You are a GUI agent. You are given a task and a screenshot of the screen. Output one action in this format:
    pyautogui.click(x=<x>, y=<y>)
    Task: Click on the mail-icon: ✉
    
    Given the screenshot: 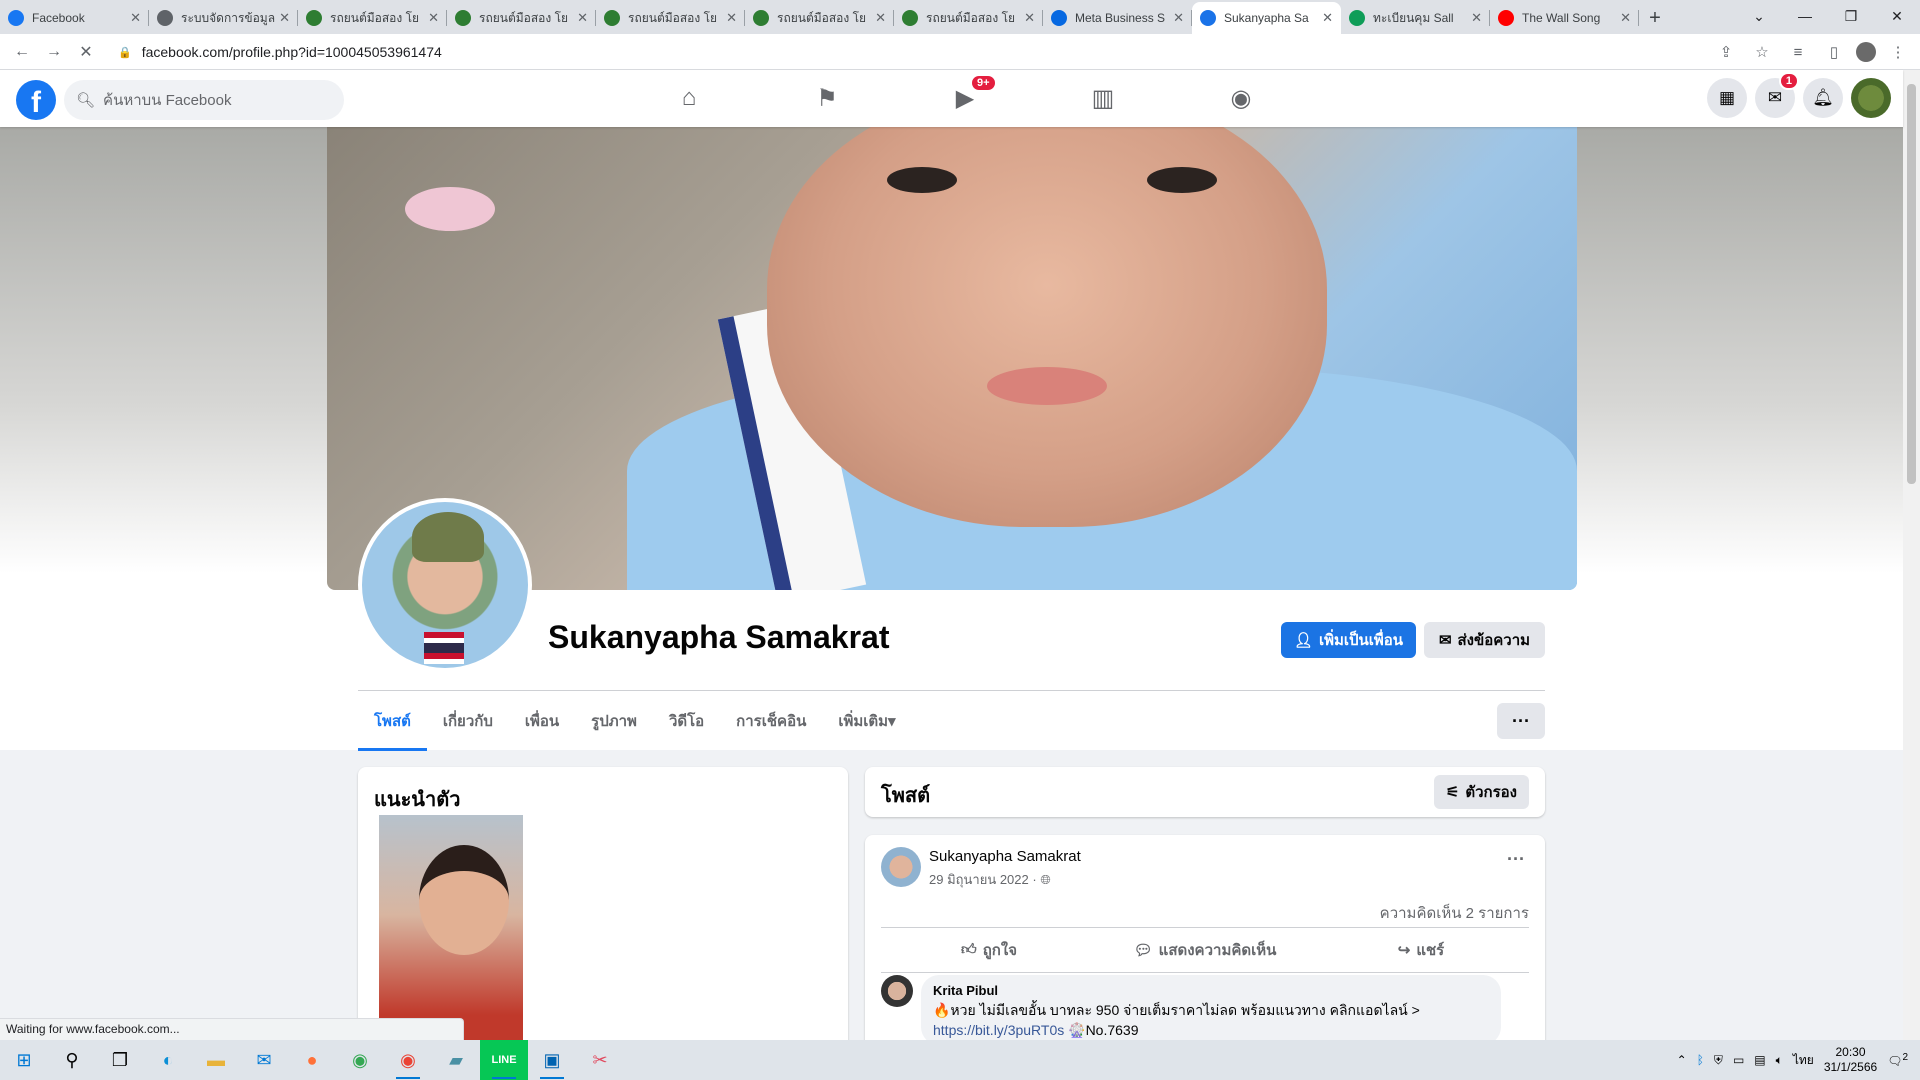 What is the action you would take?
    pyautogui.click(x=264, y=1060)
    